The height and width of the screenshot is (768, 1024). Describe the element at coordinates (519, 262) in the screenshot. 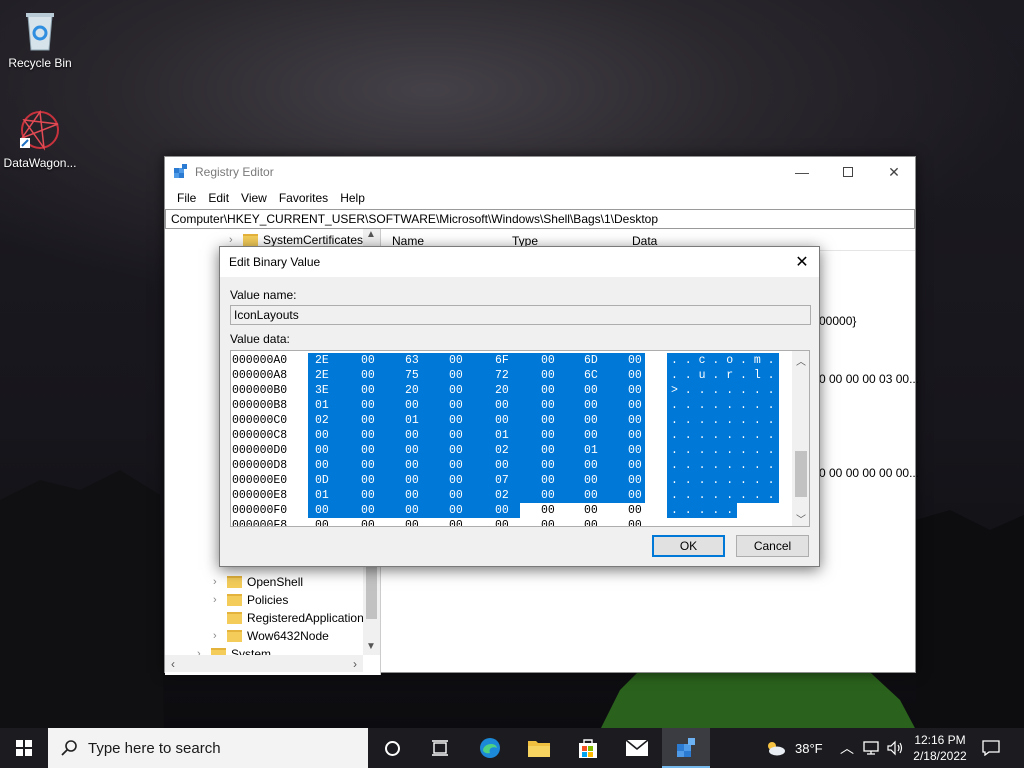

I see `dialog-titlebar: Edit Binary Value` at that location.